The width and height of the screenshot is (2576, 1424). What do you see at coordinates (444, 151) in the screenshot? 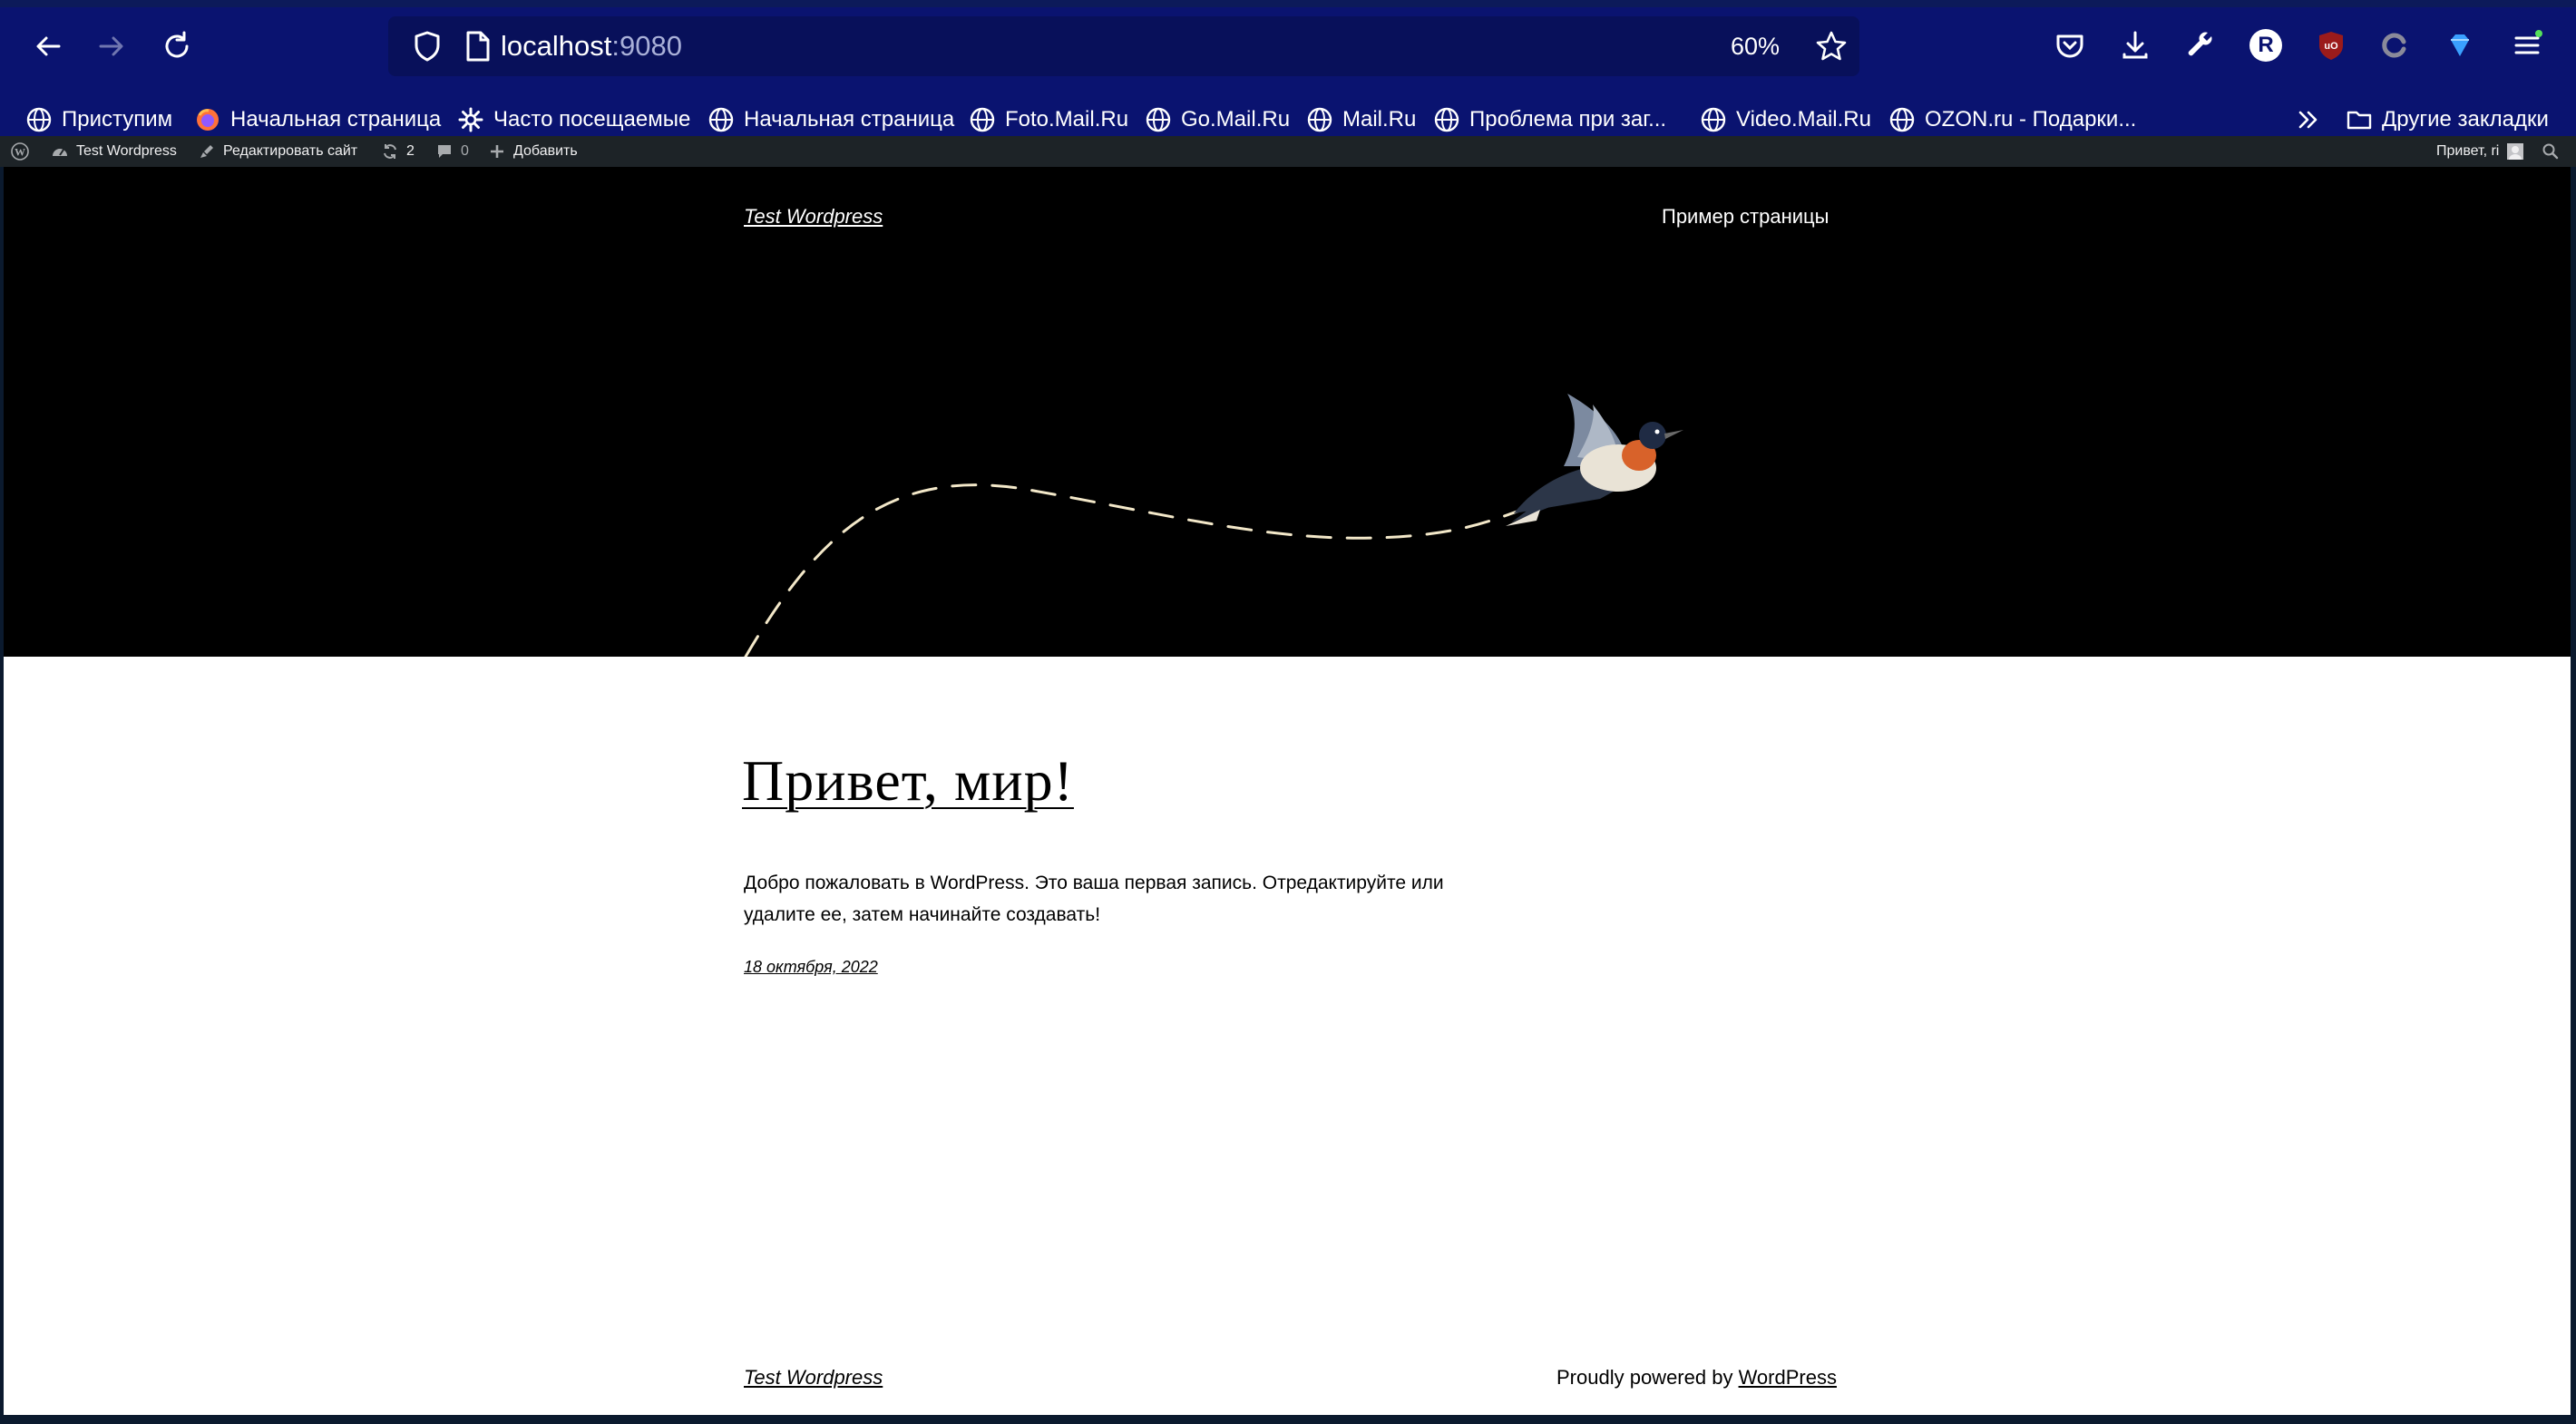
I see `comment-icon` at bounding box center [444, 151].